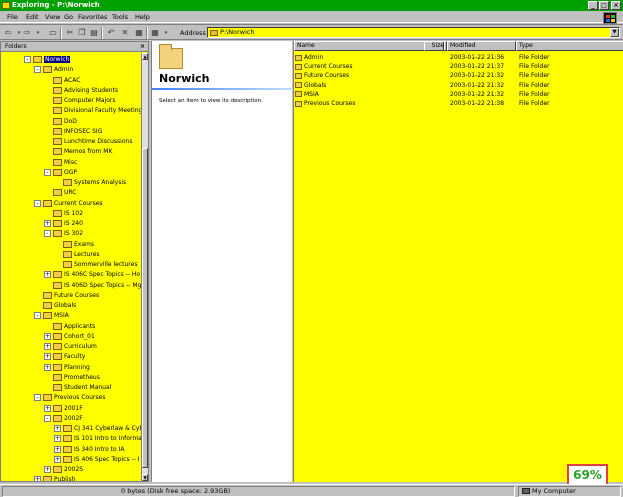  I want to click on tree-node: Advising Students, so click(81, 91).